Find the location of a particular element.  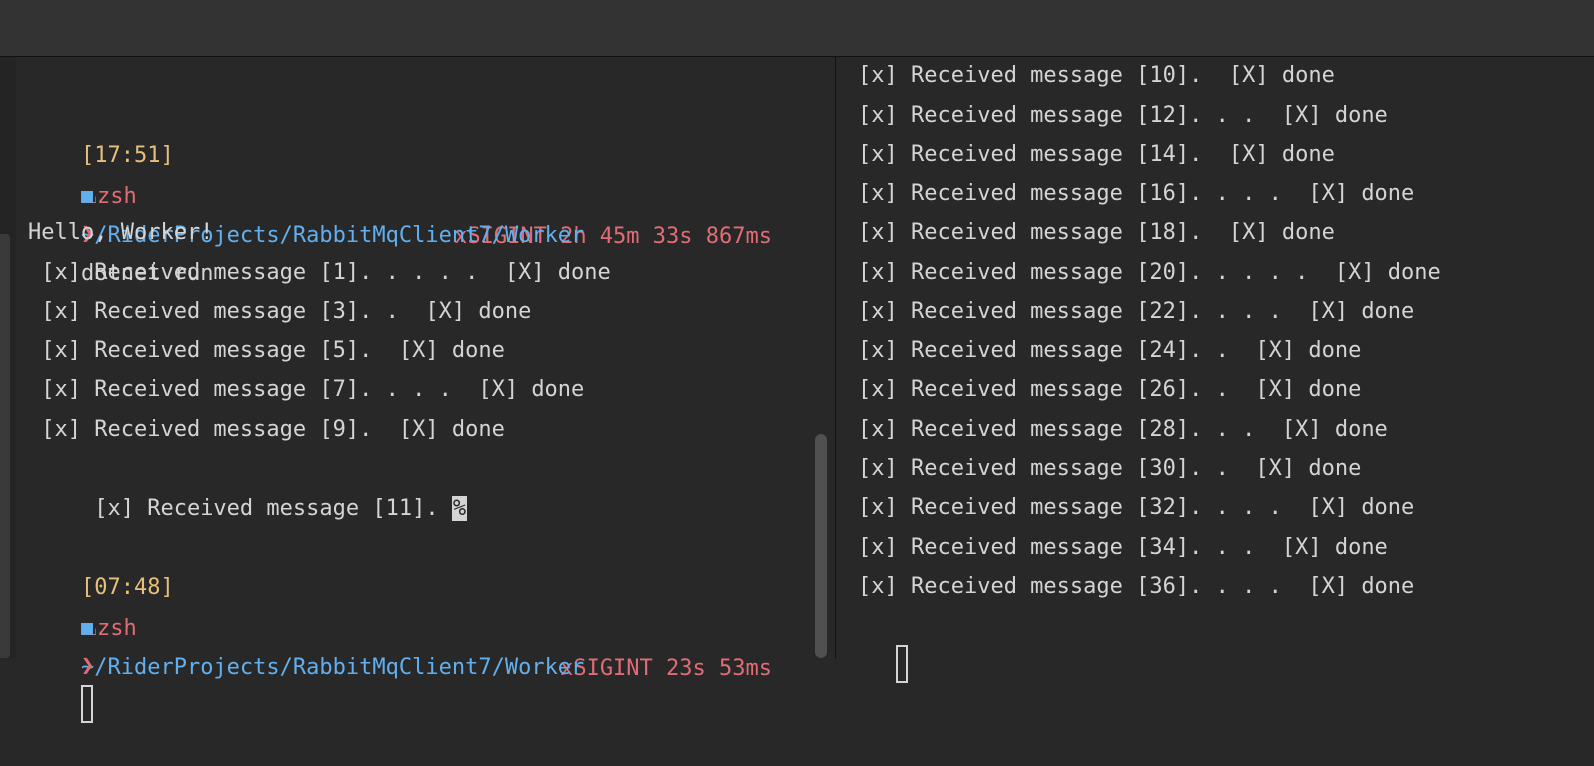

command-line-2: ❯ is located at coordinates (61, 664).